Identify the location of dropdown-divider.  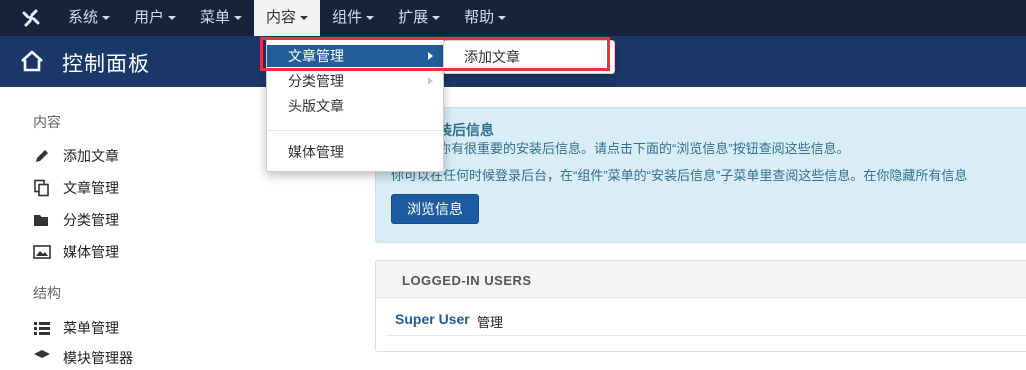
(355, 130).